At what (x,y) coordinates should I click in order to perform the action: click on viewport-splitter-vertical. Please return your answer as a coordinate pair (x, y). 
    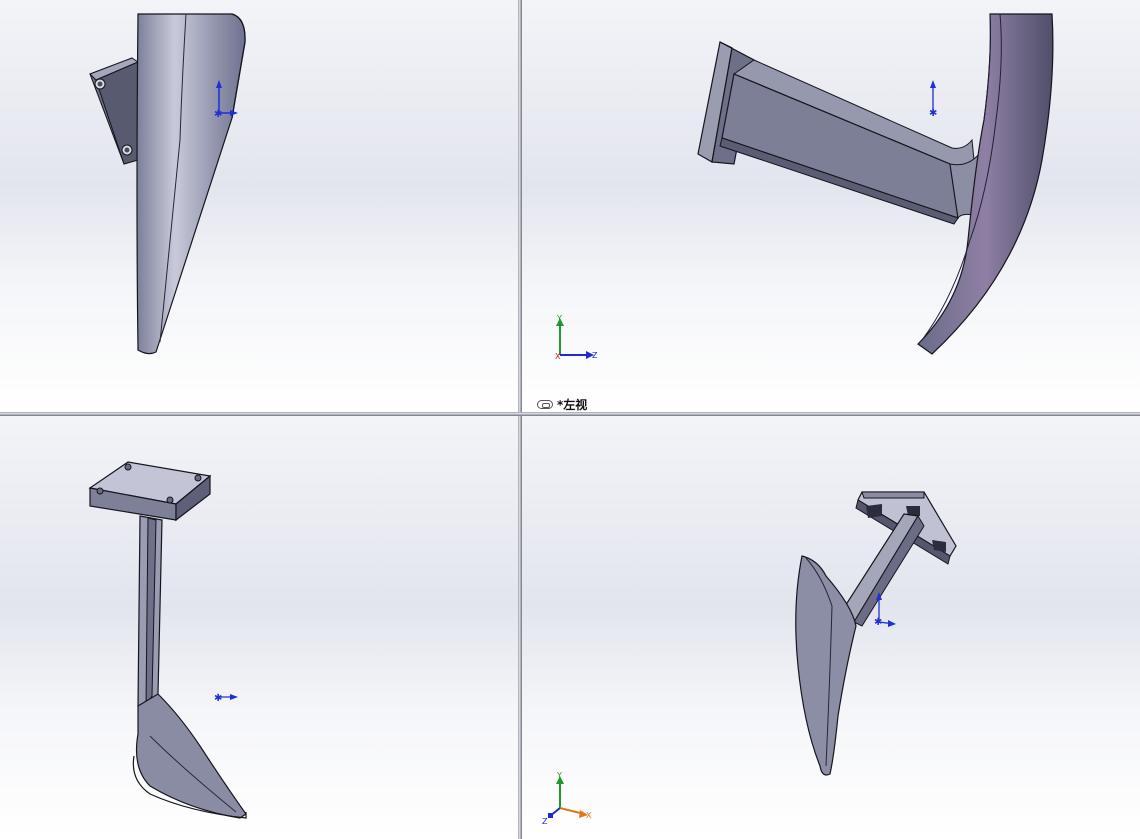
    Looking at the image, I should click on (520, 419).